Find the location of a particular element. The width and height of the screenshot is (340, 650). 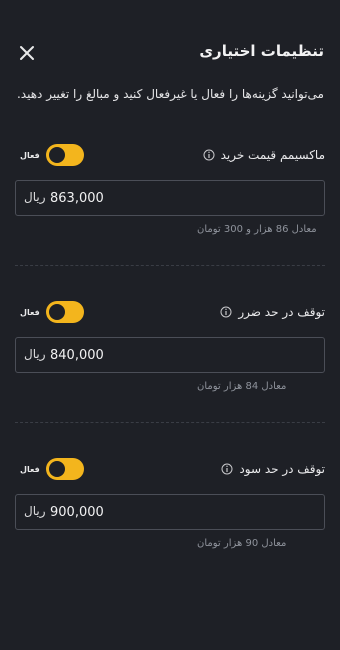

header: تنظیمات اختیاری is located at coordinates (170, 53).